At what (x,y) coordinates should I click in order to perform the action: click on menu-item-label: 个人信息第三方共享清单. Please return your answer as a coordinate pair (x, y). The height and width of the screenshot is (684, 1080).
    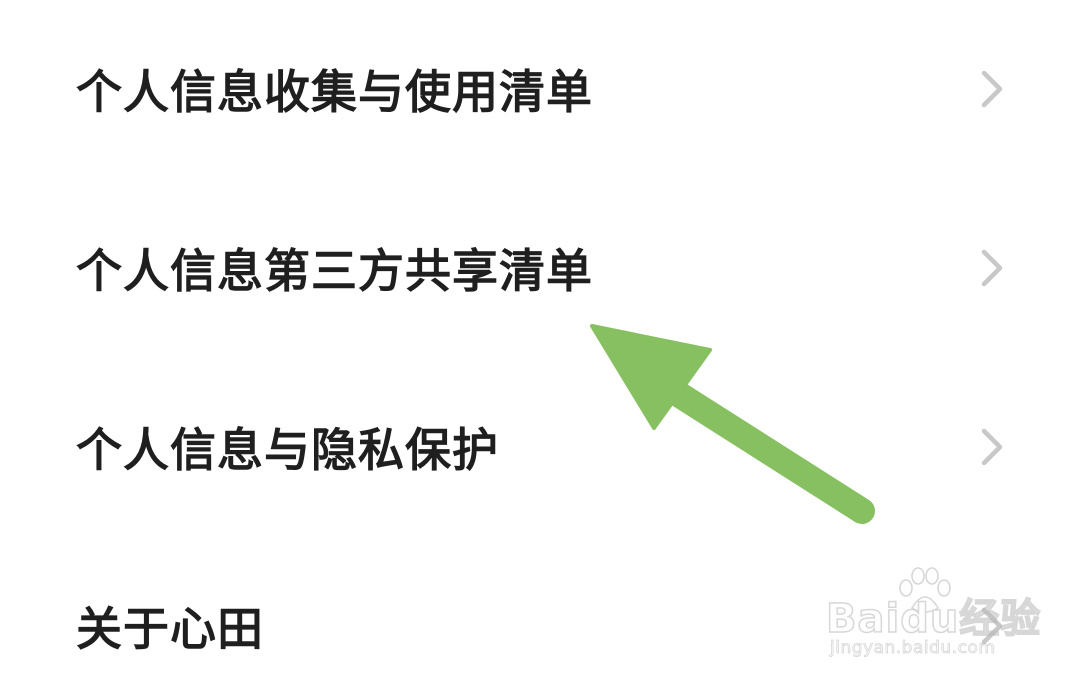
    Looking at the image, I should click on (334, 271).